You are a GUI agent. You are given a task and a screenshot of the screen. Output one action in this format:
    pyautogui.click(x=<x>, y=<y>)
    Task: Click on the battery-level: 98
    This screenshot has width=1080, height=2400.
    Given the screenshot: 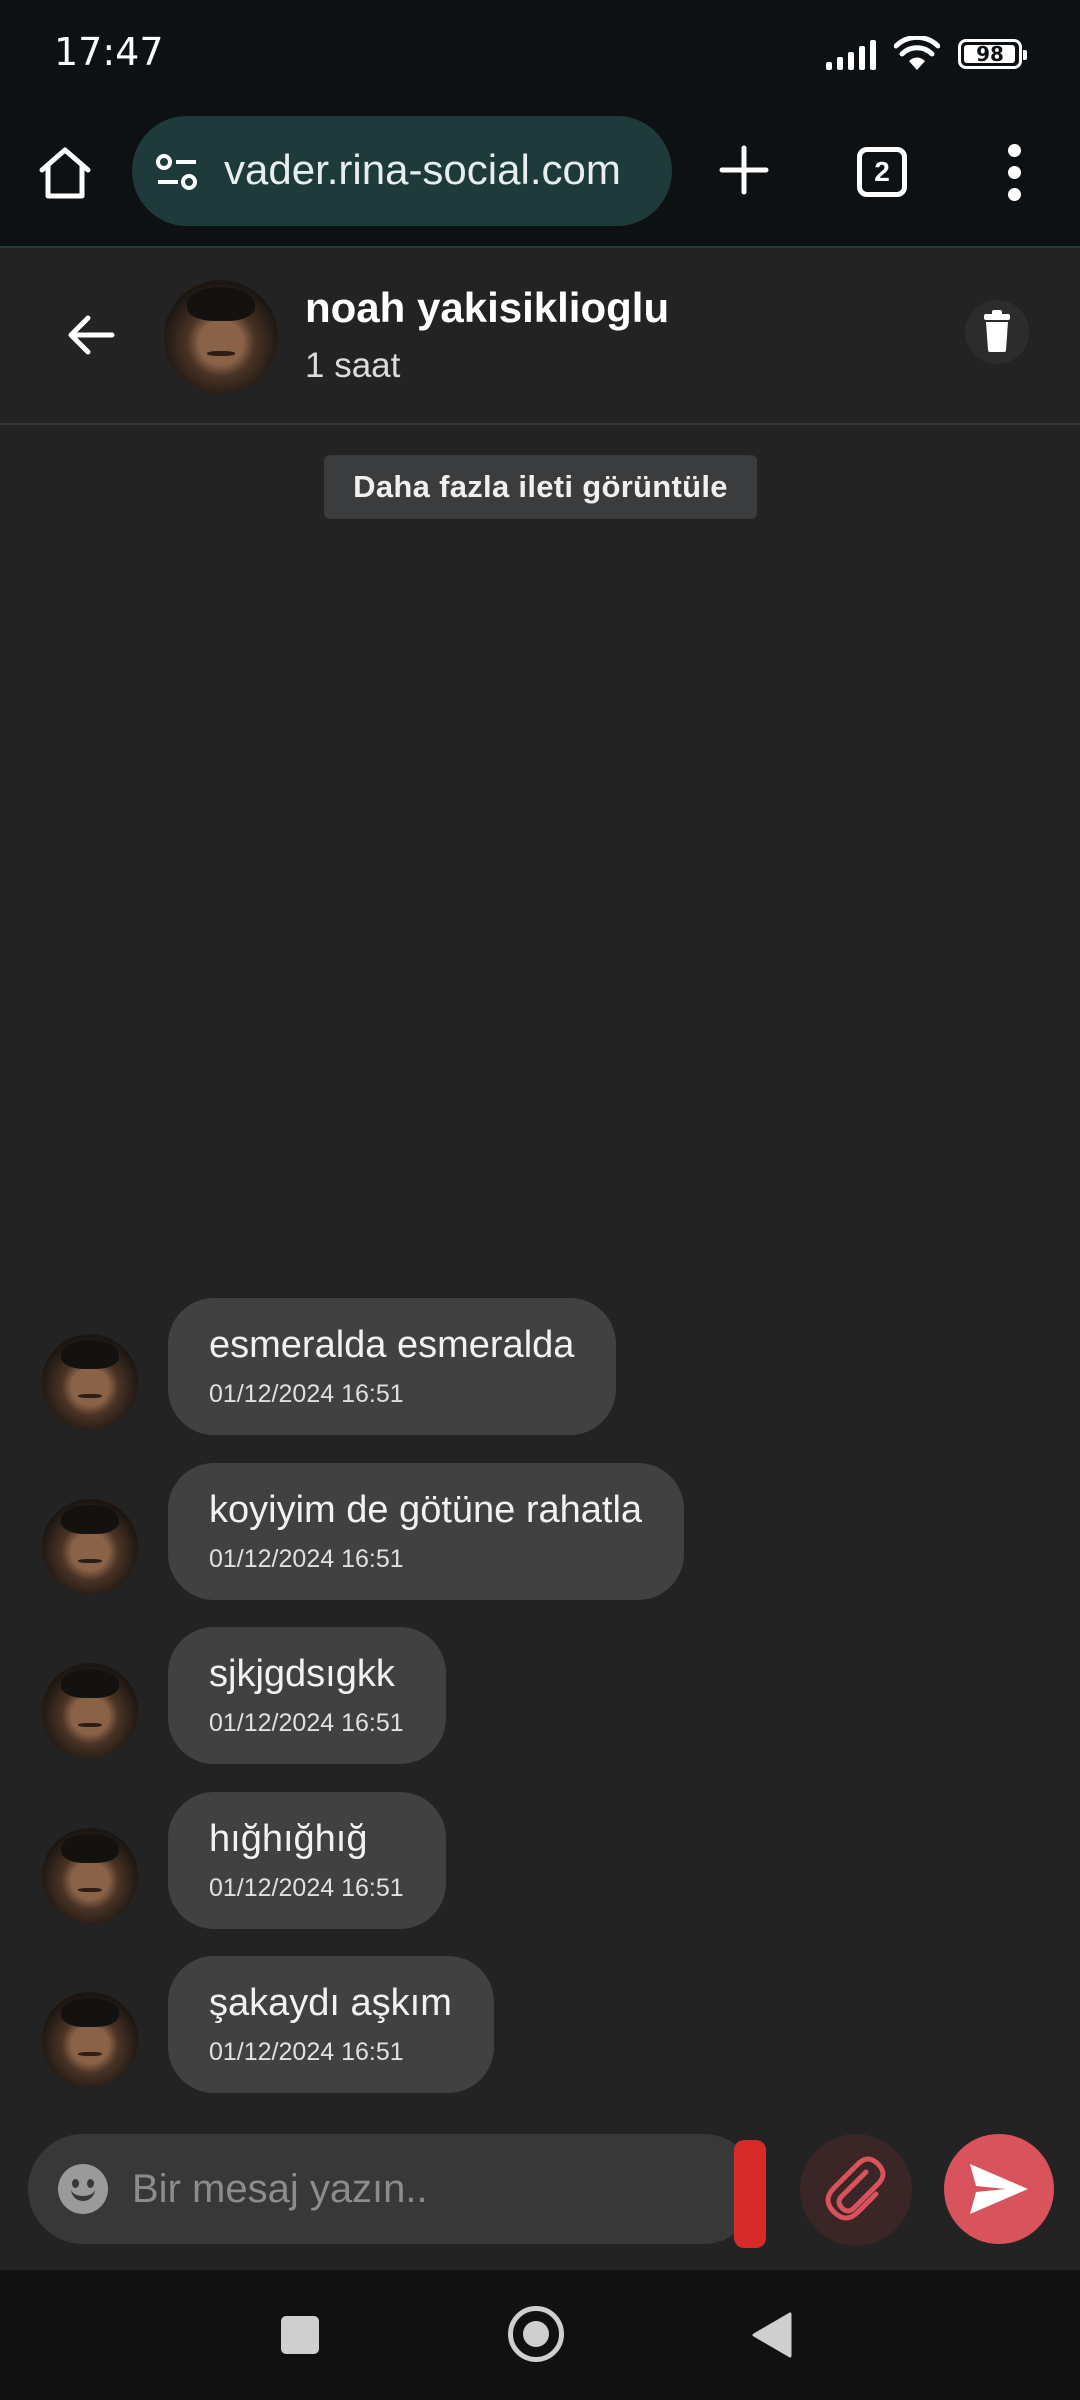 What is the action you would take?
    pyautogui.click(x=990, y=54)
    